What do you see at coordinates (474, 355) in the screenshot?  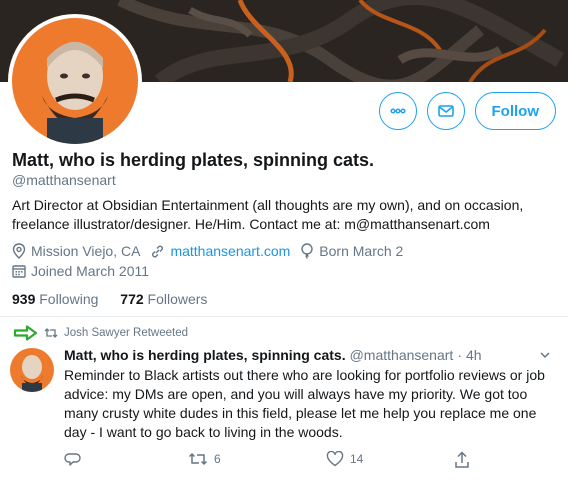 I see `tweet-time: 4h` at bounding box center [474, 355].